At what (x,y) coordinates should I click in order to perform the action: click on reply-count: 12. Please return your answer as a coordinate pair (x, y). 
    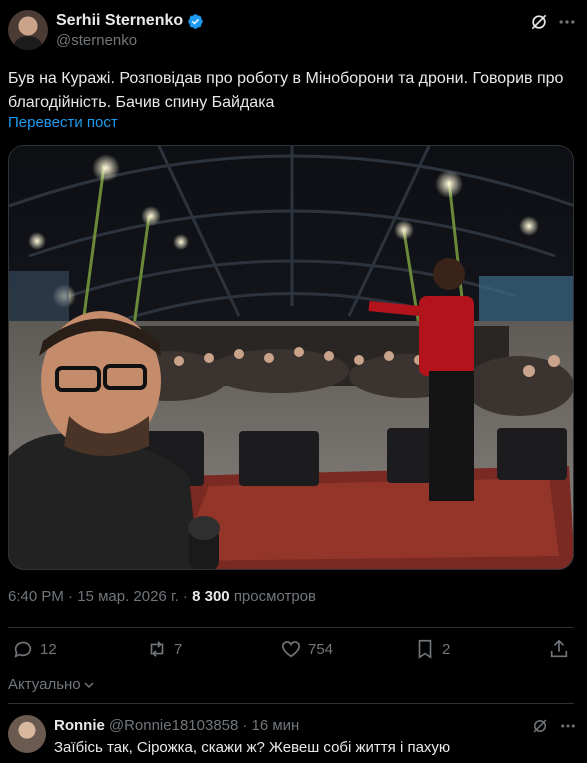
    Looking at the image, I should click on (48, 649).